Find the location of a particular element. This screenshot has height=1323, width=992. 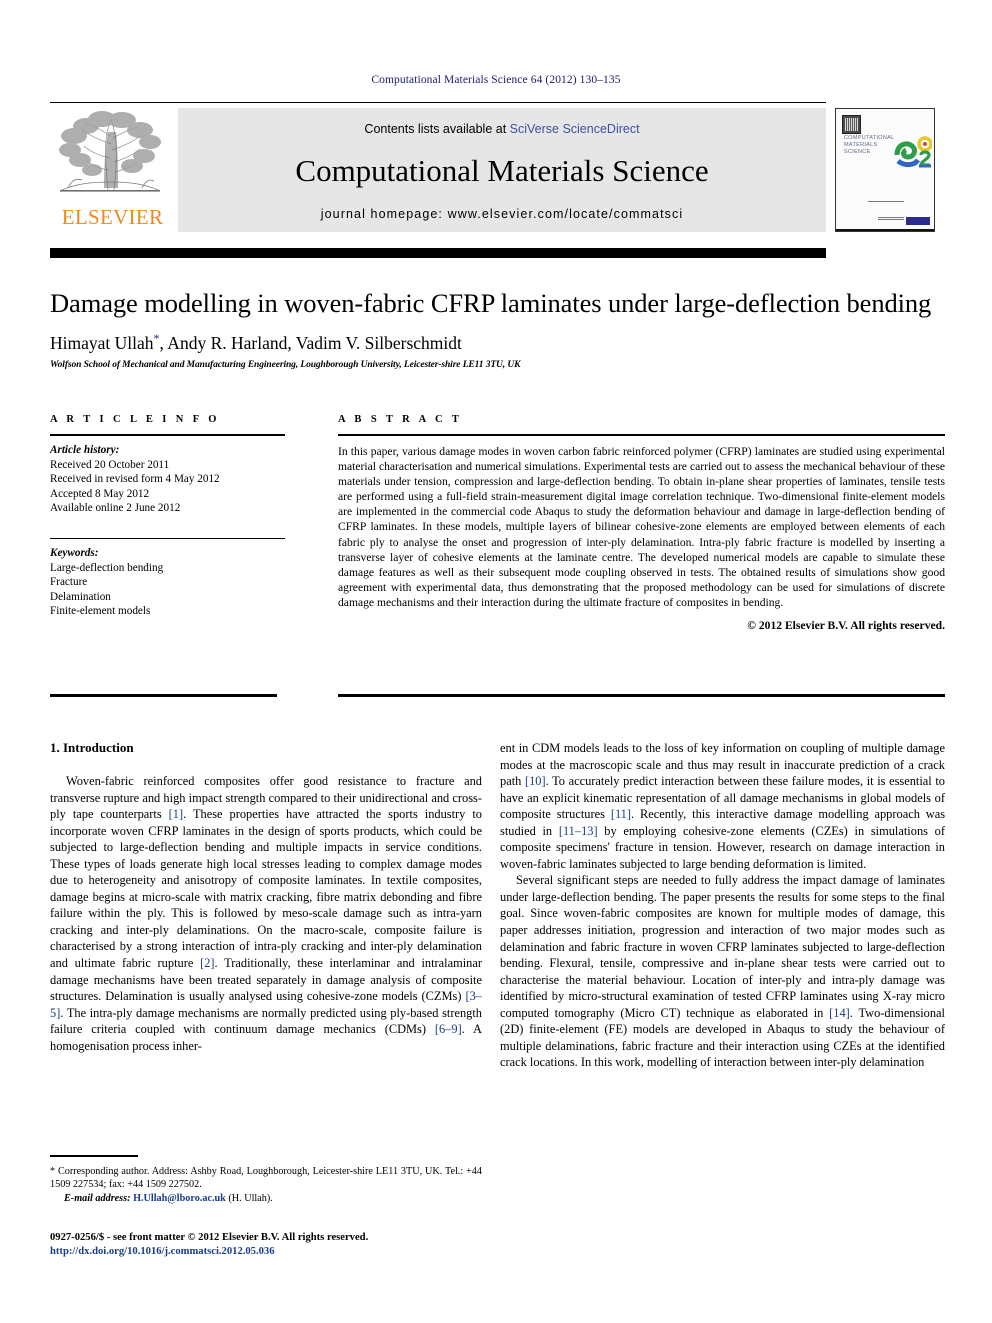

keyword-item: Large-deflection bending is located at coordinates (107, 567).